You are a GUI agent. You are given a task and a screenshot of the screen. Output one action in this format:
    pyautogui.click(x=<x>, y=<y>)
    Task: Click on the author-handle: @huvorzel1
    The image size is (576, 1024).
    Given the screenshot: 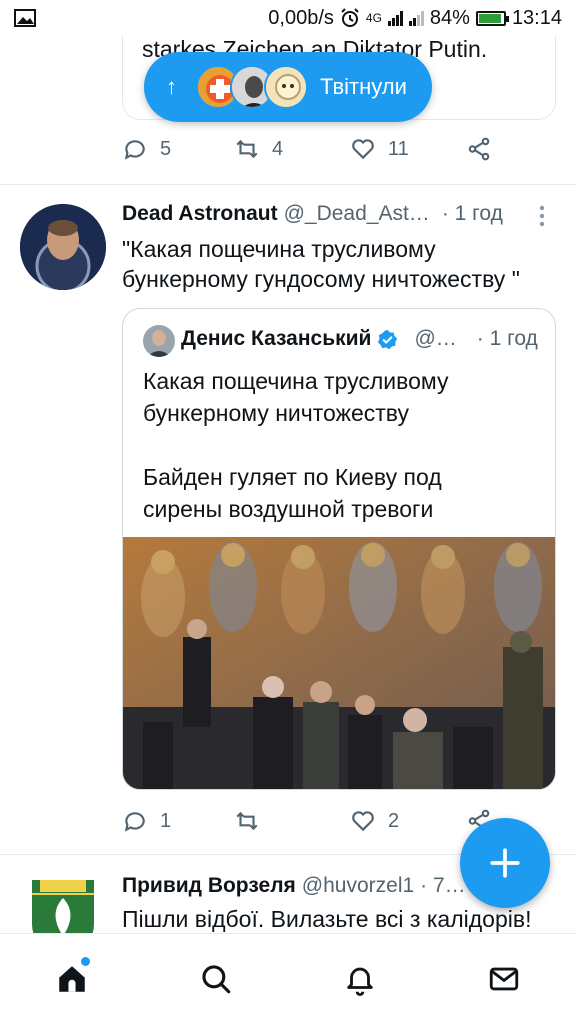 What is the action you would take?
    pyautogui.click(x=358, y=886)
    